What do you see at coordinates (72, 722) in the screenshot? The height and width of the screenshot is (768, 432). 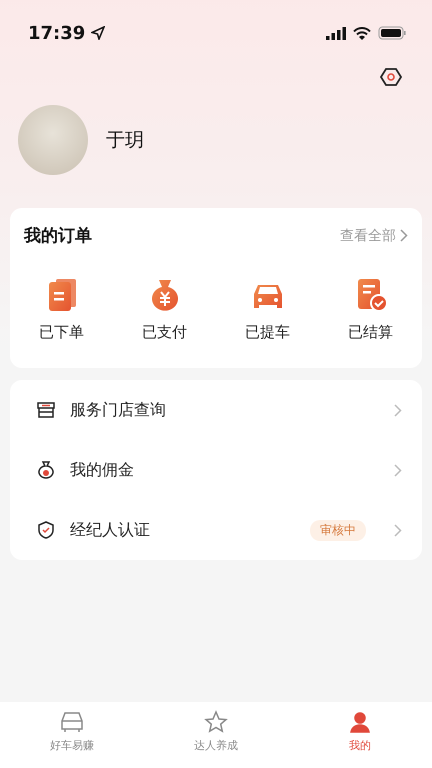 I see `car-icon` at bounding box center [72, 722].